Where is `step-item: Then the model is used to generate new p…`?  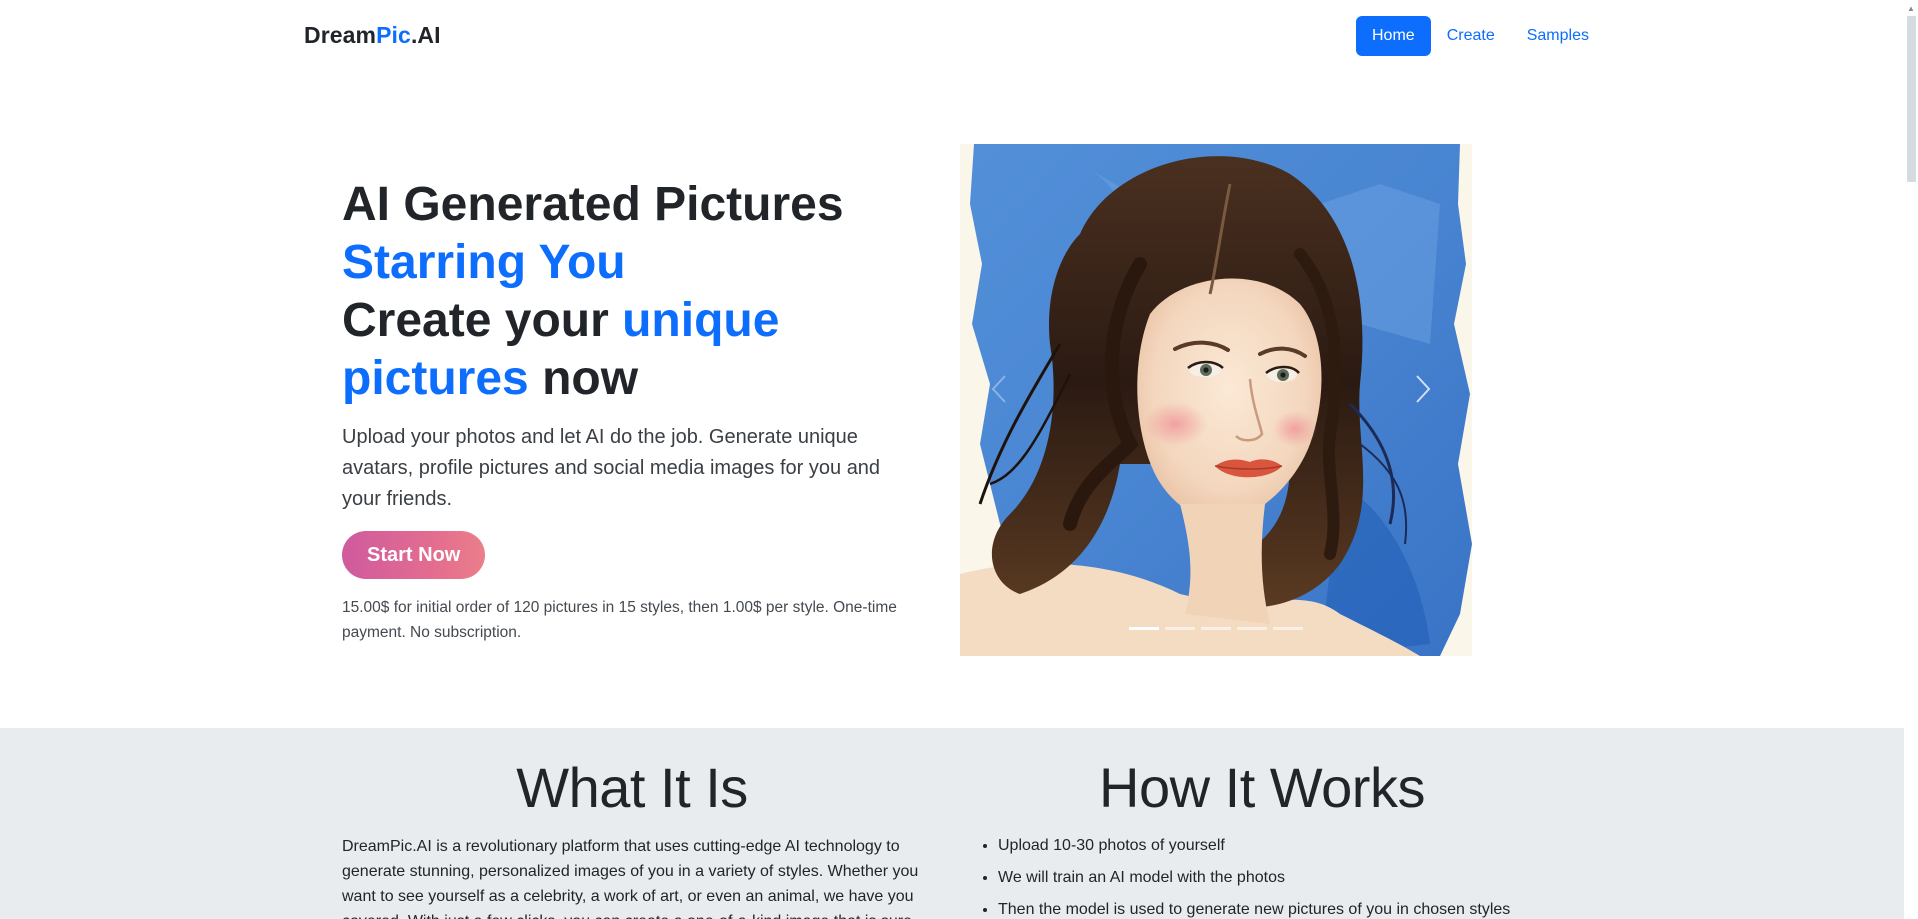
step-item: Then the model is used to generate new p… is located at coordinates (1280, 908).